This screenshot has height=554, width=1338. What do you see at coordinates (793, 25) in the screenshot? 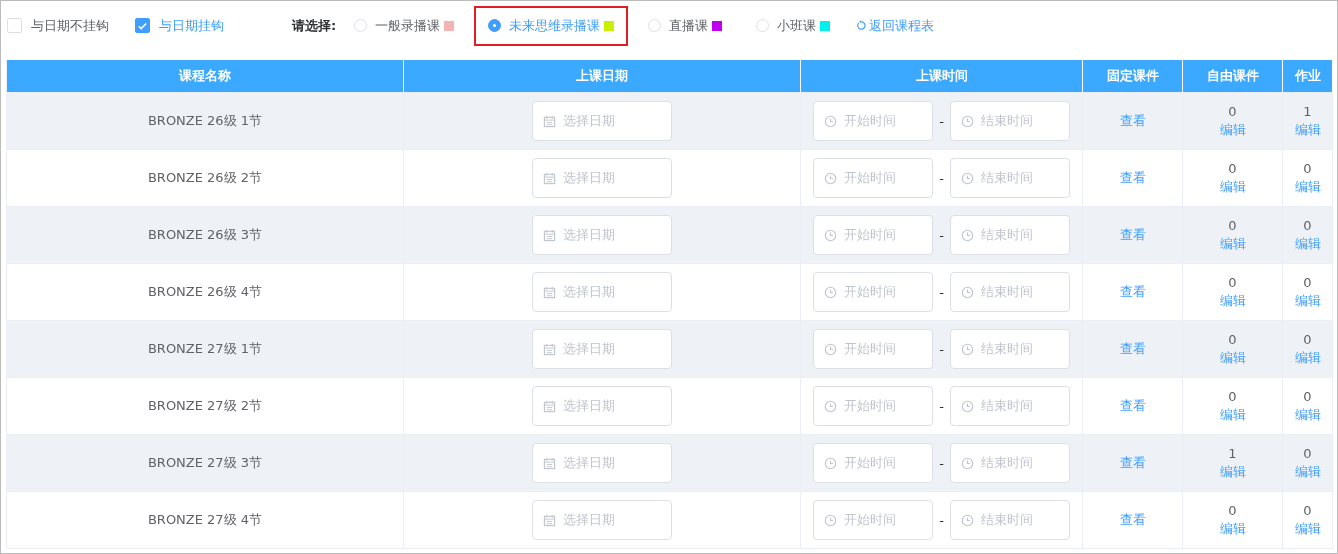
I see `radio-option: 小班课` at bounding box center [793, 25].